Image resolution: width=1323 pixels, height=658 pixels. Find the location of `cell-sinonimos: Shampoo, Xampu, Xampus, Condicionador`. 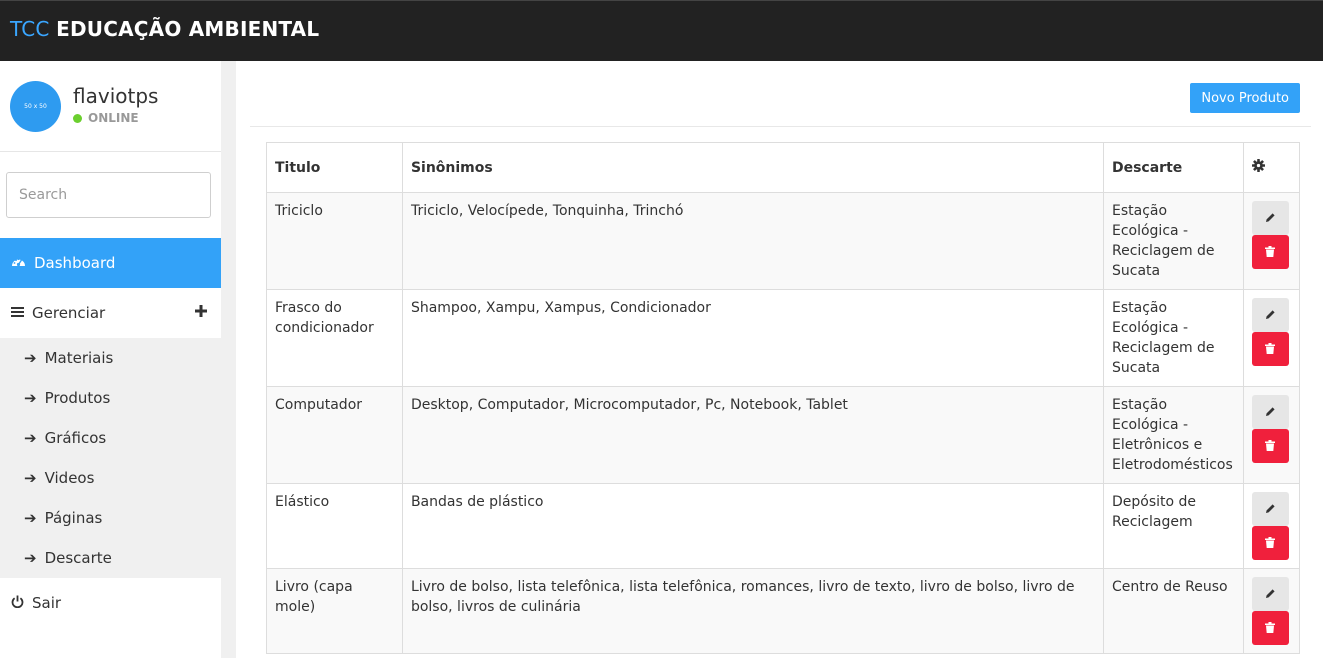

cell-sinonimos: Shampoo, Xampu, Xampus, Condicionador is located at coordinates (752, 338).